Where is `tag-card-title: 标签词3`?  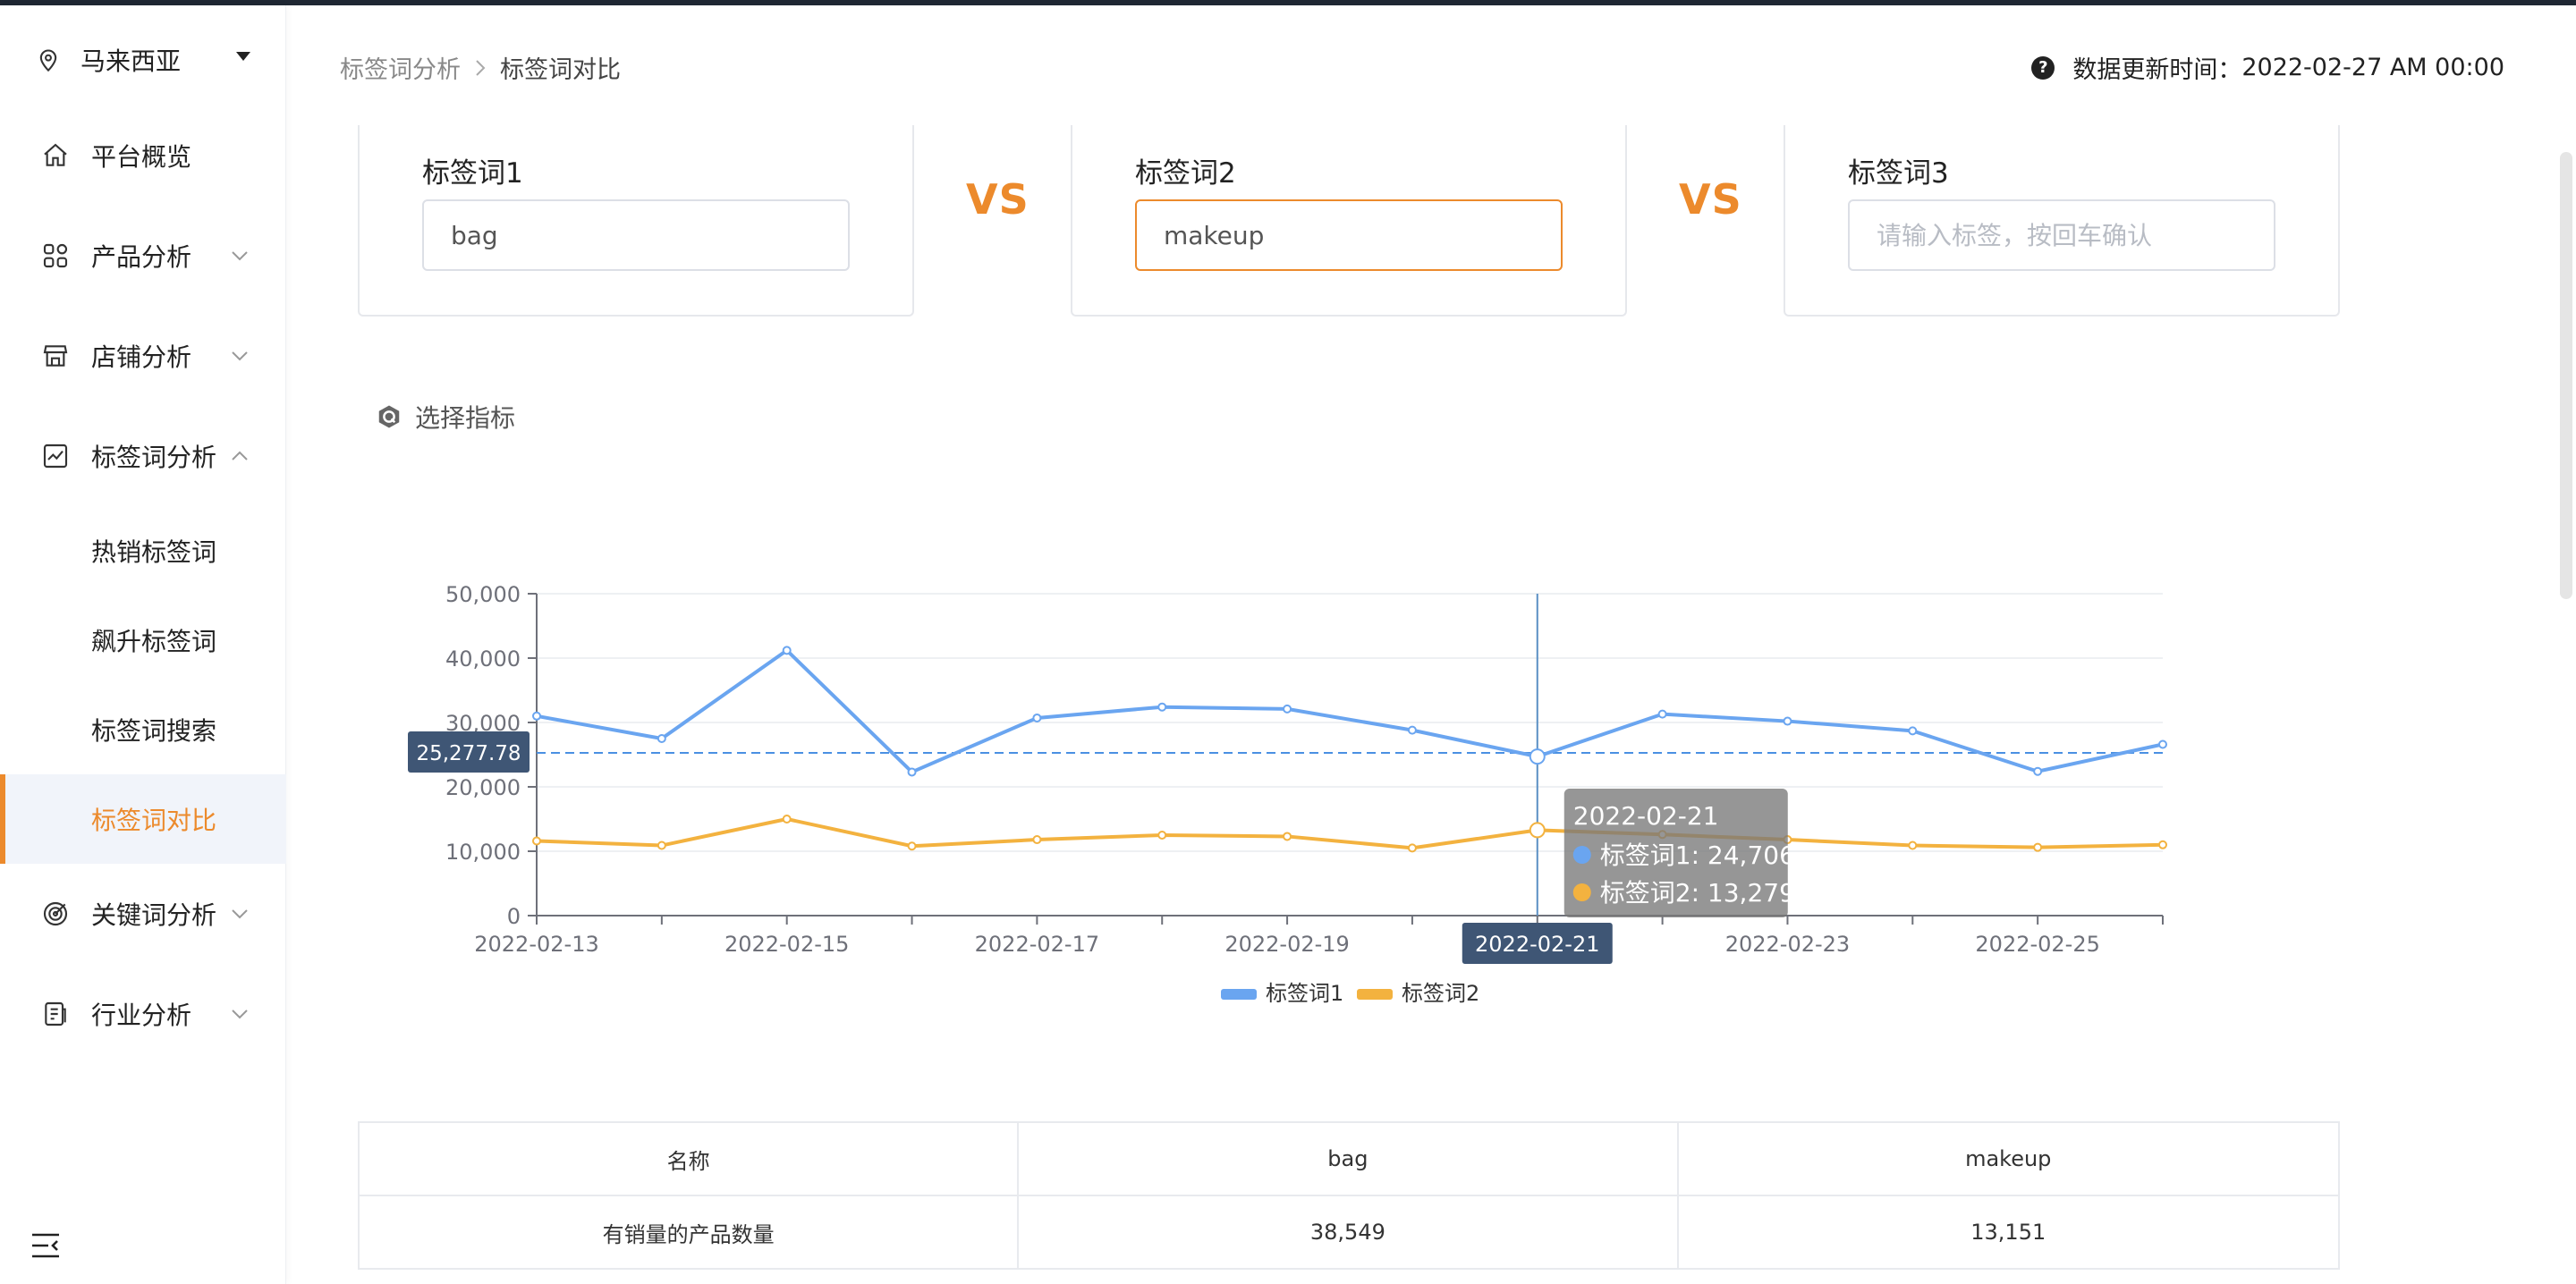
tag-card-title: 标签词3 is located at coordinates (1898, 174).